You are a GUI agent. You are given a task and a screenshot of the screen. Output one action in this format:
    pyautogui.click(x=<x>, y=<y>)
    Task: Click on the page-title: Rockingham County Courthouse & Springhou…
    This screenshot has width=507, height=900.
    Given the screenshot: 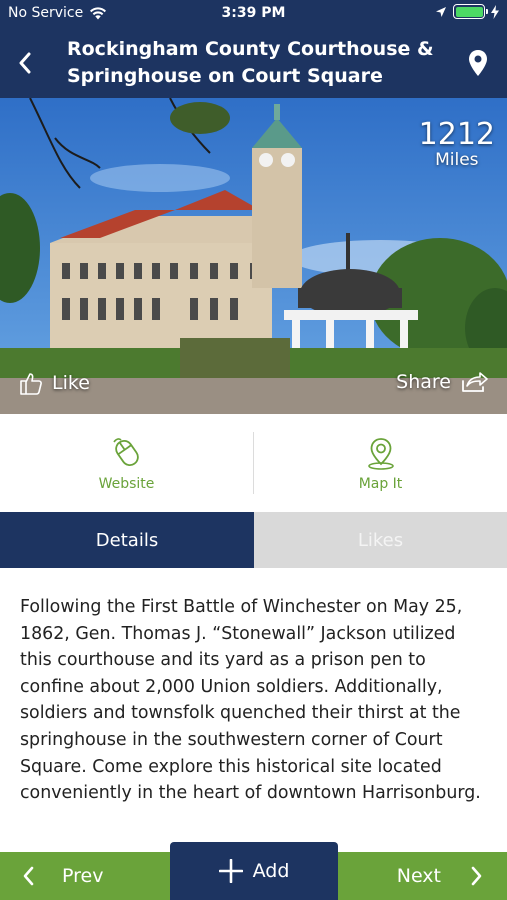 What is the action you would take?
    pyautogui.click(x=250, y=62)
    